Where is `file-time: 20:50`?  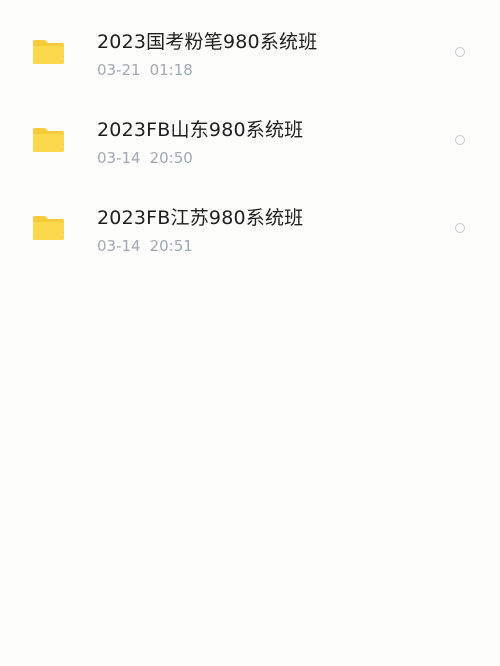
file-time: 20:50 is located at coordinates (171, 158).